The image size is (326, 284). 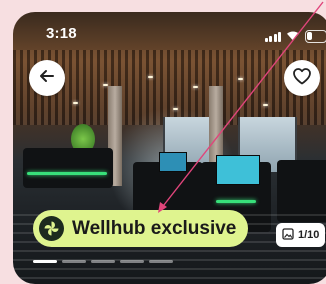 I want to click on photo-machine, so click(x=301, y=191).